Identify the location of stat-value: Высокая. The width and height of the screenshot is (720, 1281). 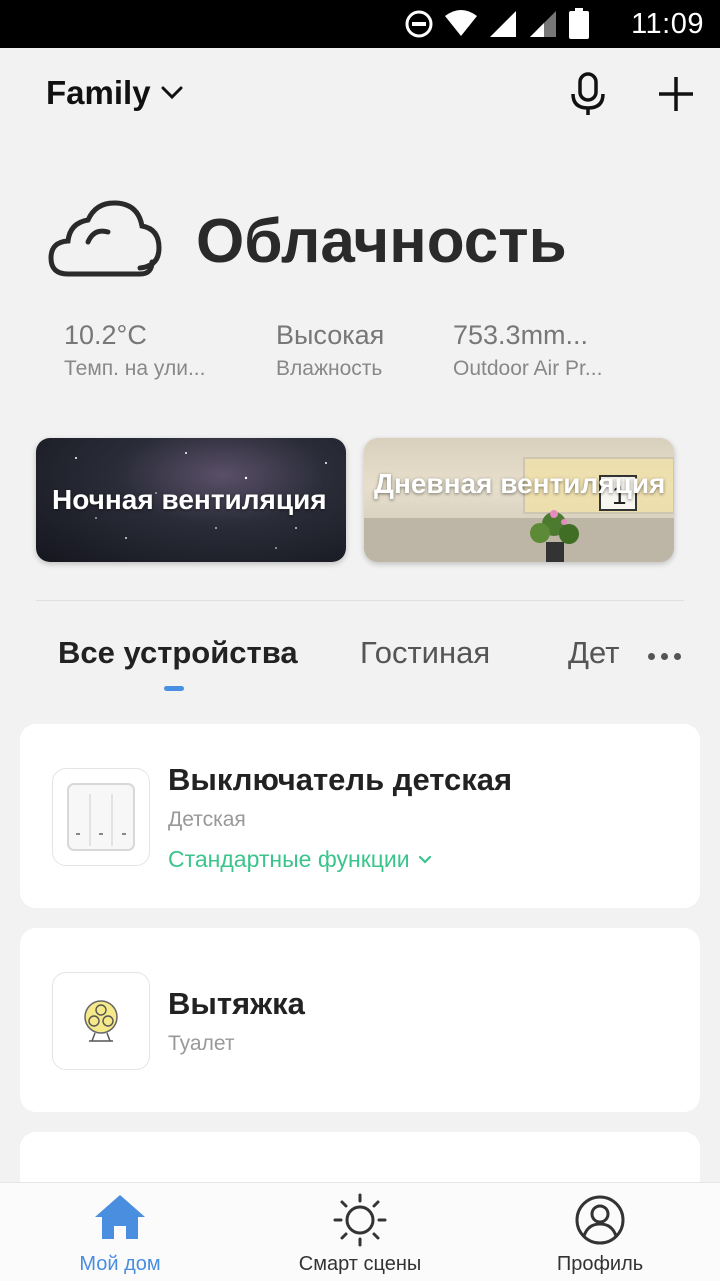
(330, 335).